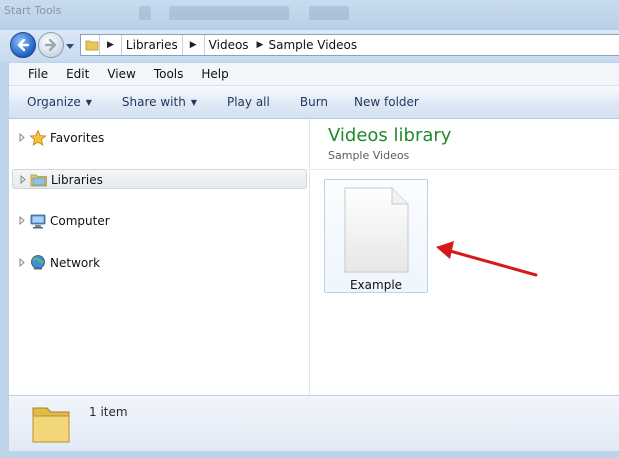 The image size is (619, 458). Describe the element at coordinates (38, 137) in the screenshot. I see `star-icon` at that location.